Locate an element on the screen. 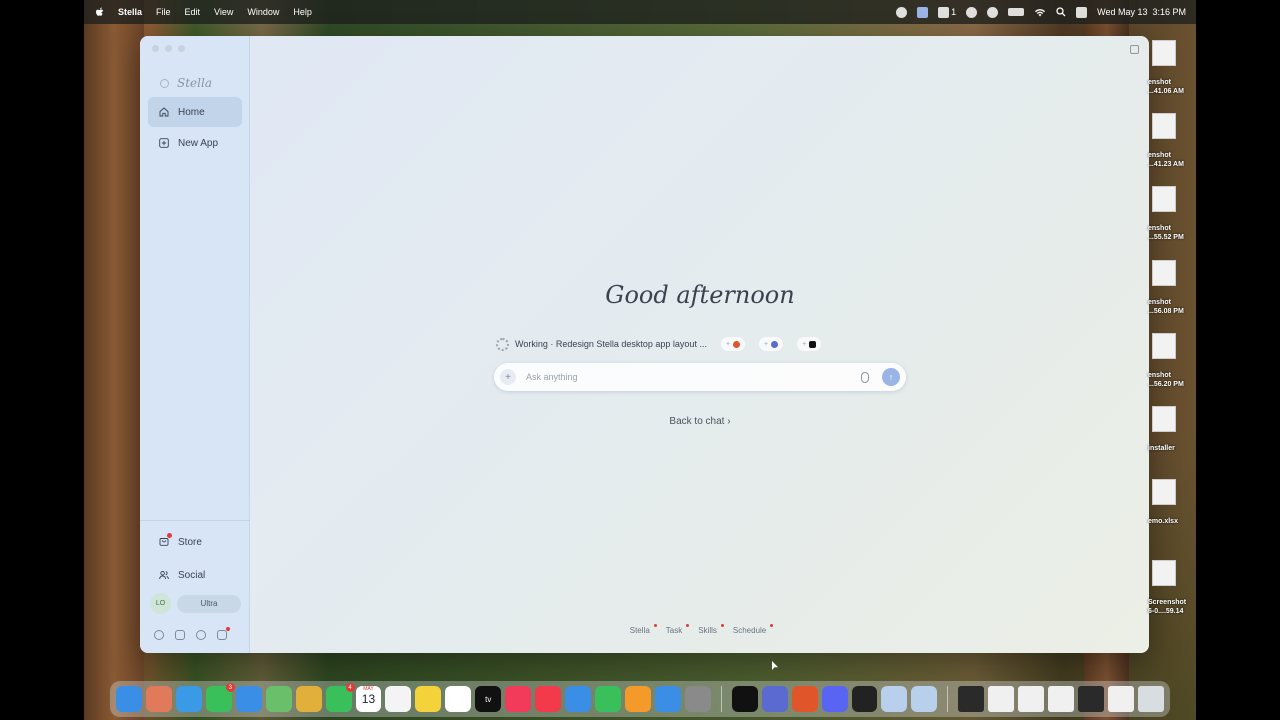 The image size is (1280, 720). window-controls is located at coordinates (168, 48).